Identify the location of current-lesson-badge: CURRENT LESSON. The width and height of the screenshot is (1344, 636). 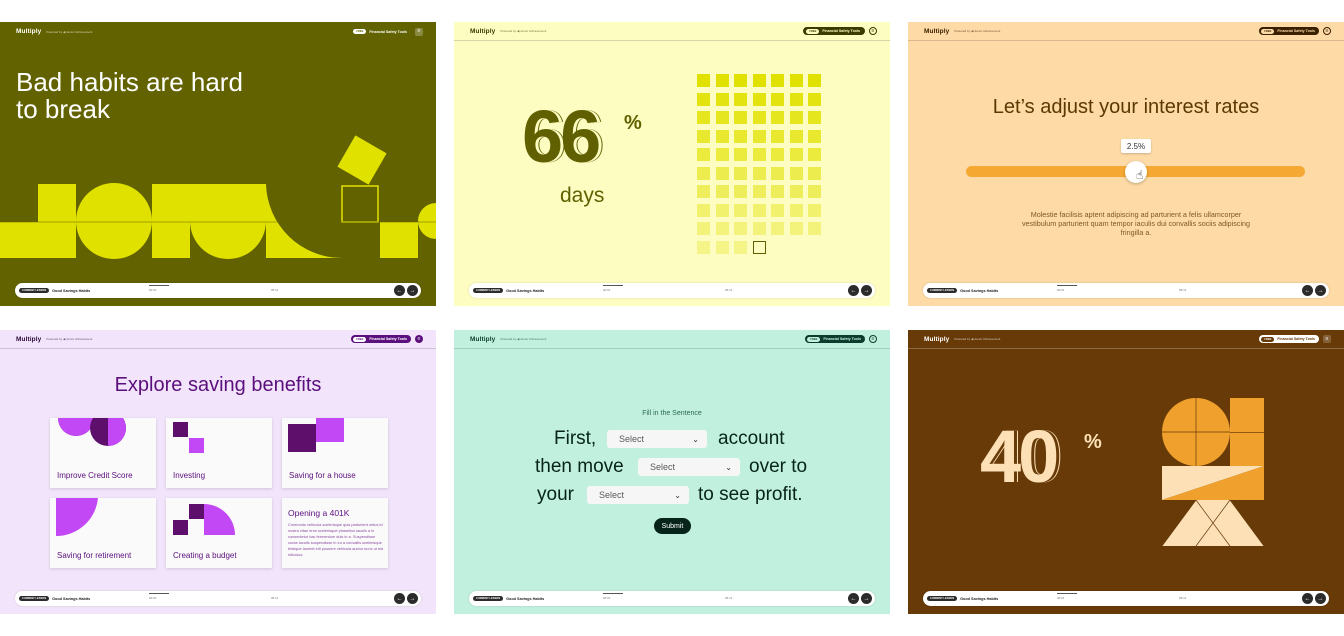
(34, 598).